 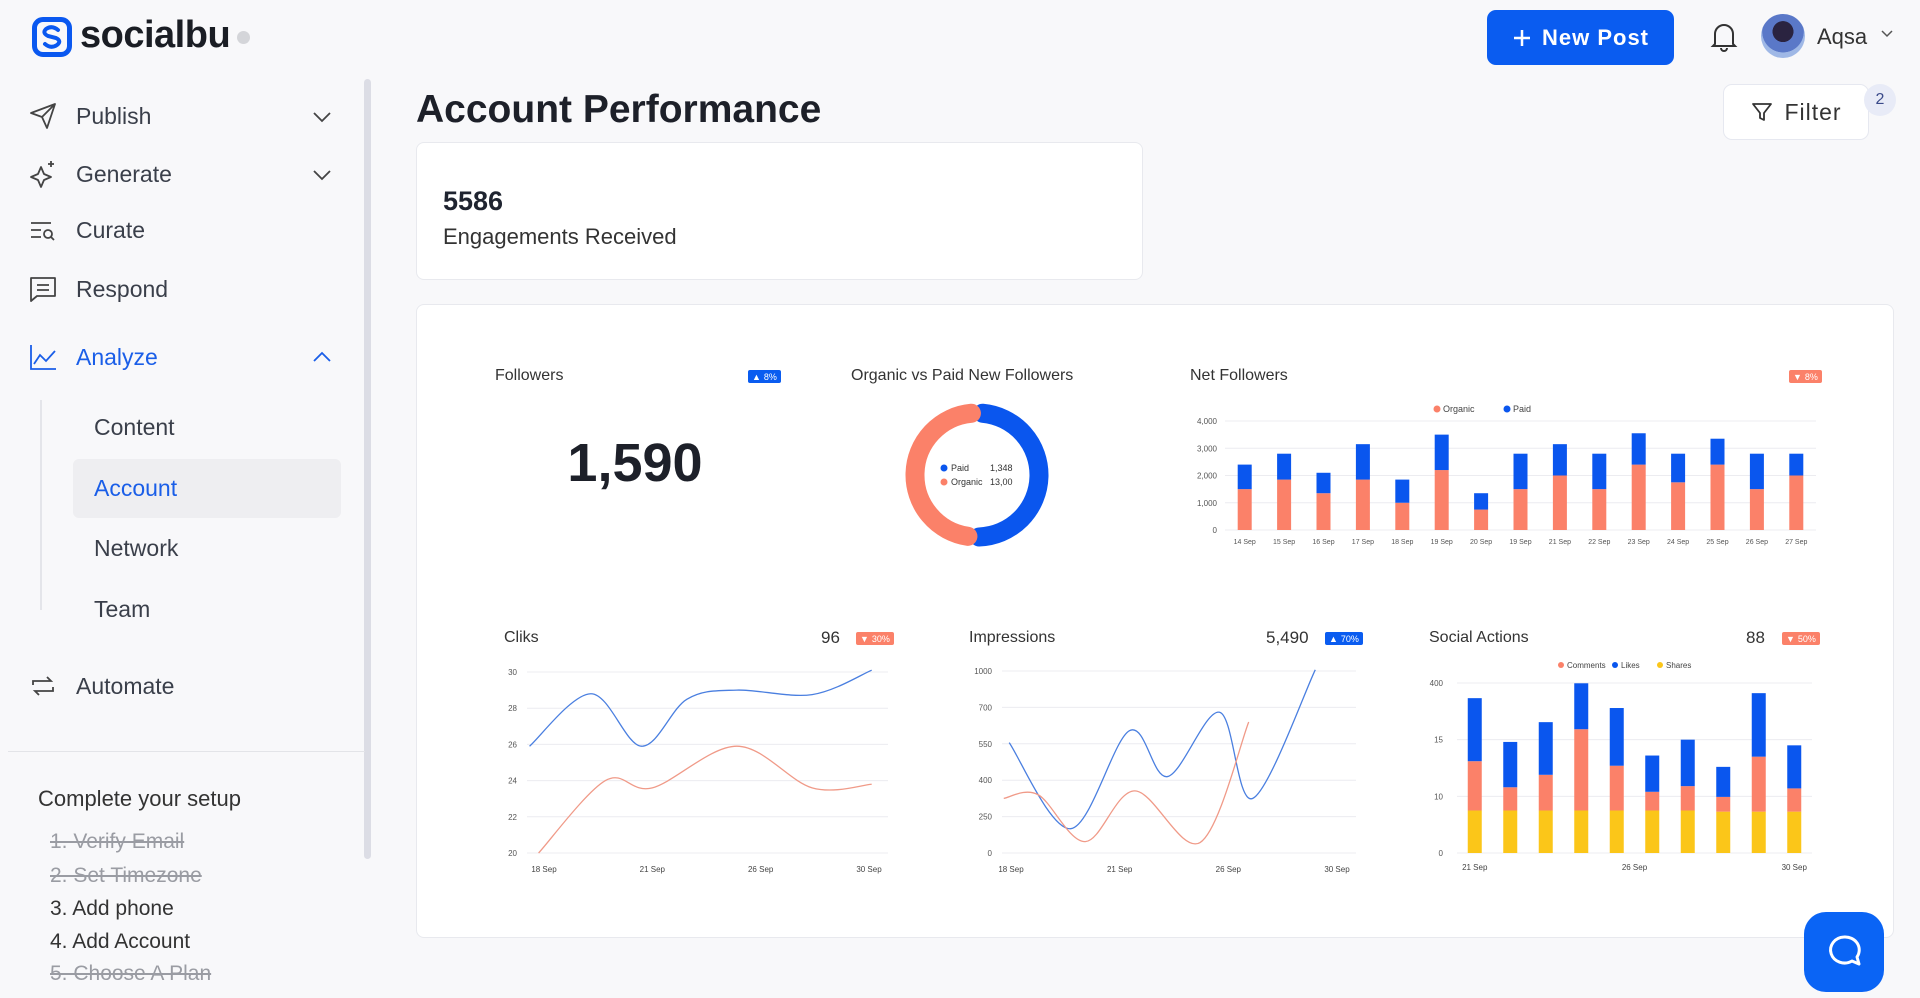 What do you see at coordinates (114, 115) in the screenshot?
I see `sidebar-item-label: Publish` at bounding box center [114, 115].